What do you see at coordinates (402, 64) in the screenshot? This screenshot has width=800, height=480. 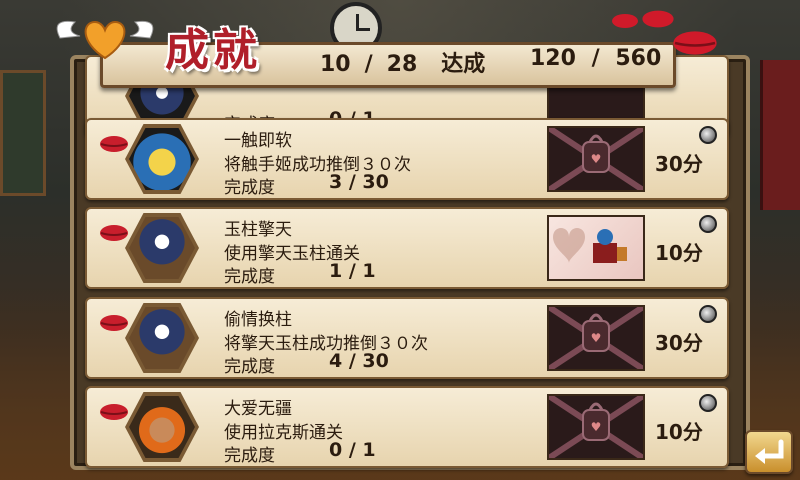 I see `total-count: 28` at bounding box center [402, 64].